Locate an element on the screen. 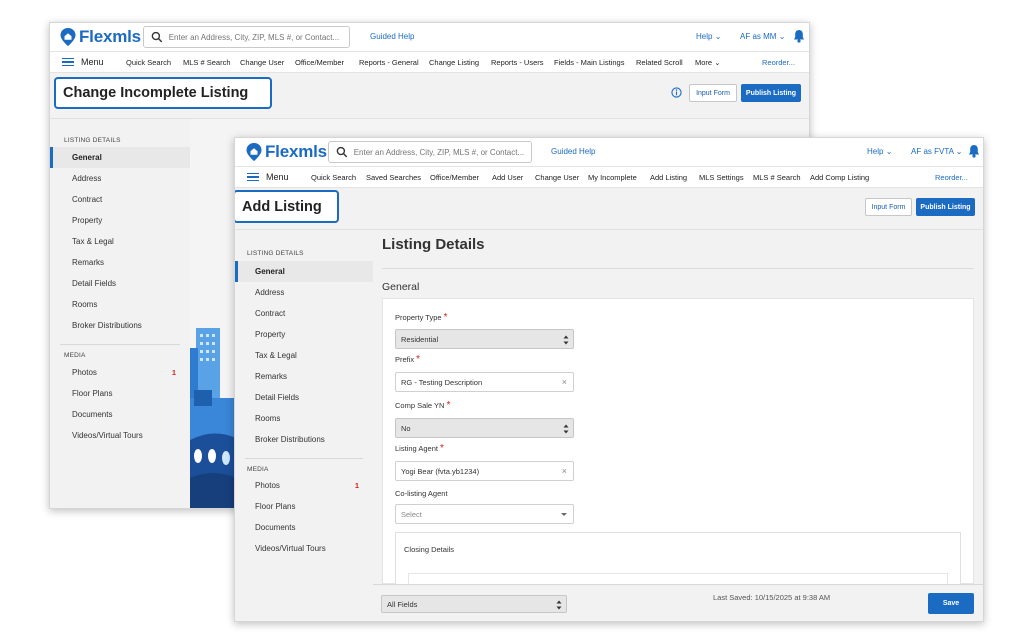 The width and height of the screenshot is (1024, 640). nav-more-label: More is located at coordinates (704, 62).